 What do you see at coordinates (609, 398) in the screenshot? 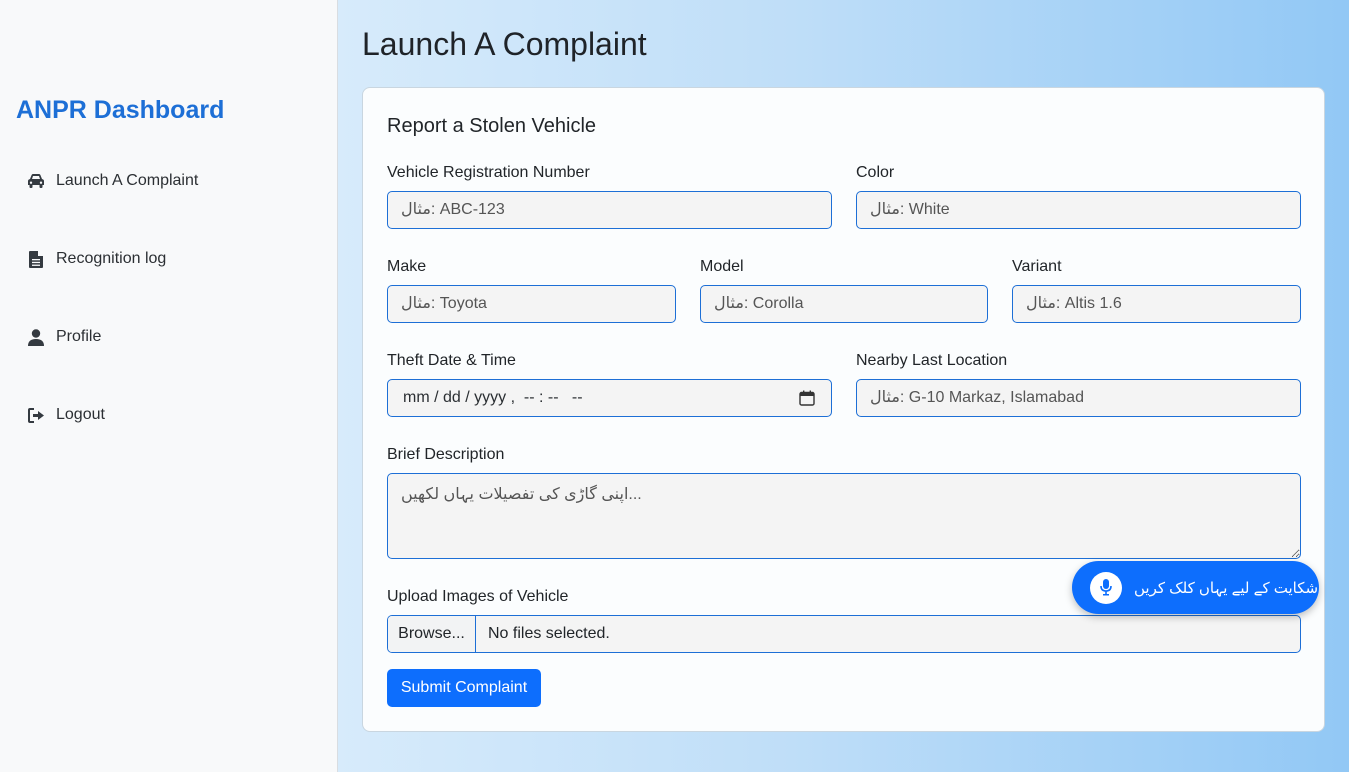
I see `theft-datetime-input: mm / dd / yyyy , -- : -- --` at bounding box center [609, 398].